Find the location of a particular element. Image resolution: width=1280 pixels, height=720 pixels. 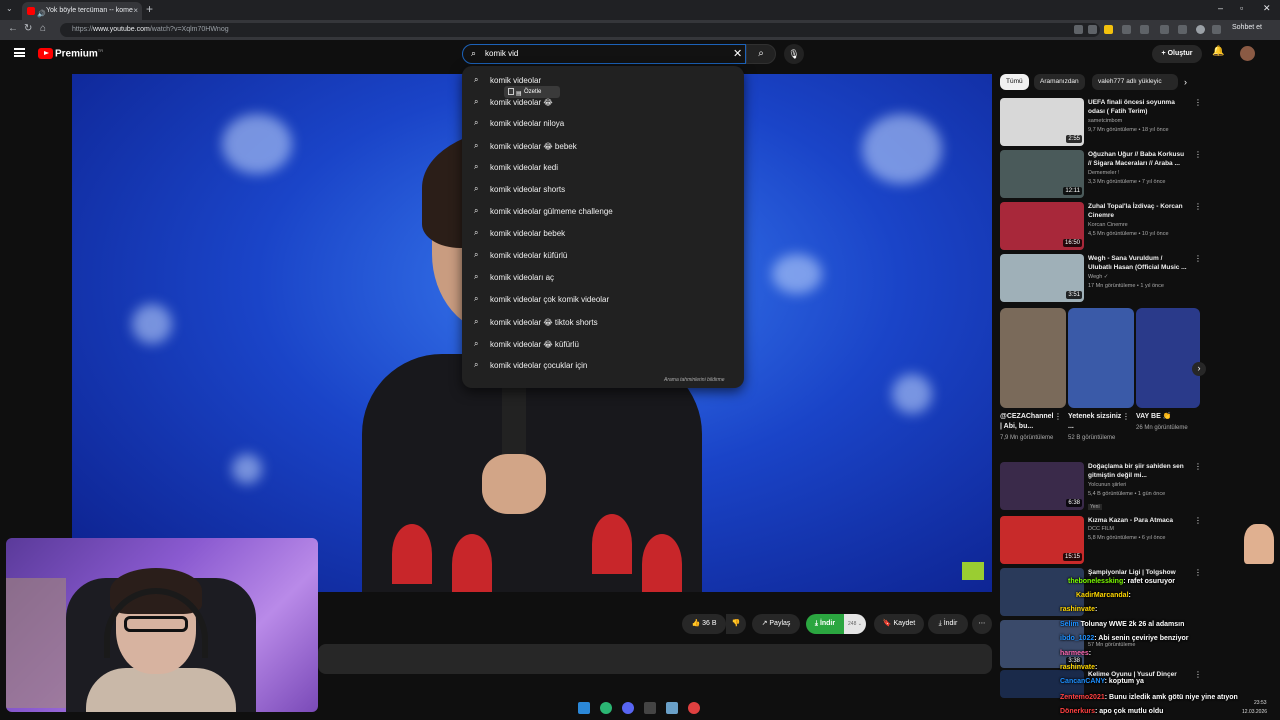

tab-close-icon: × is located at coordinates (135, 11).